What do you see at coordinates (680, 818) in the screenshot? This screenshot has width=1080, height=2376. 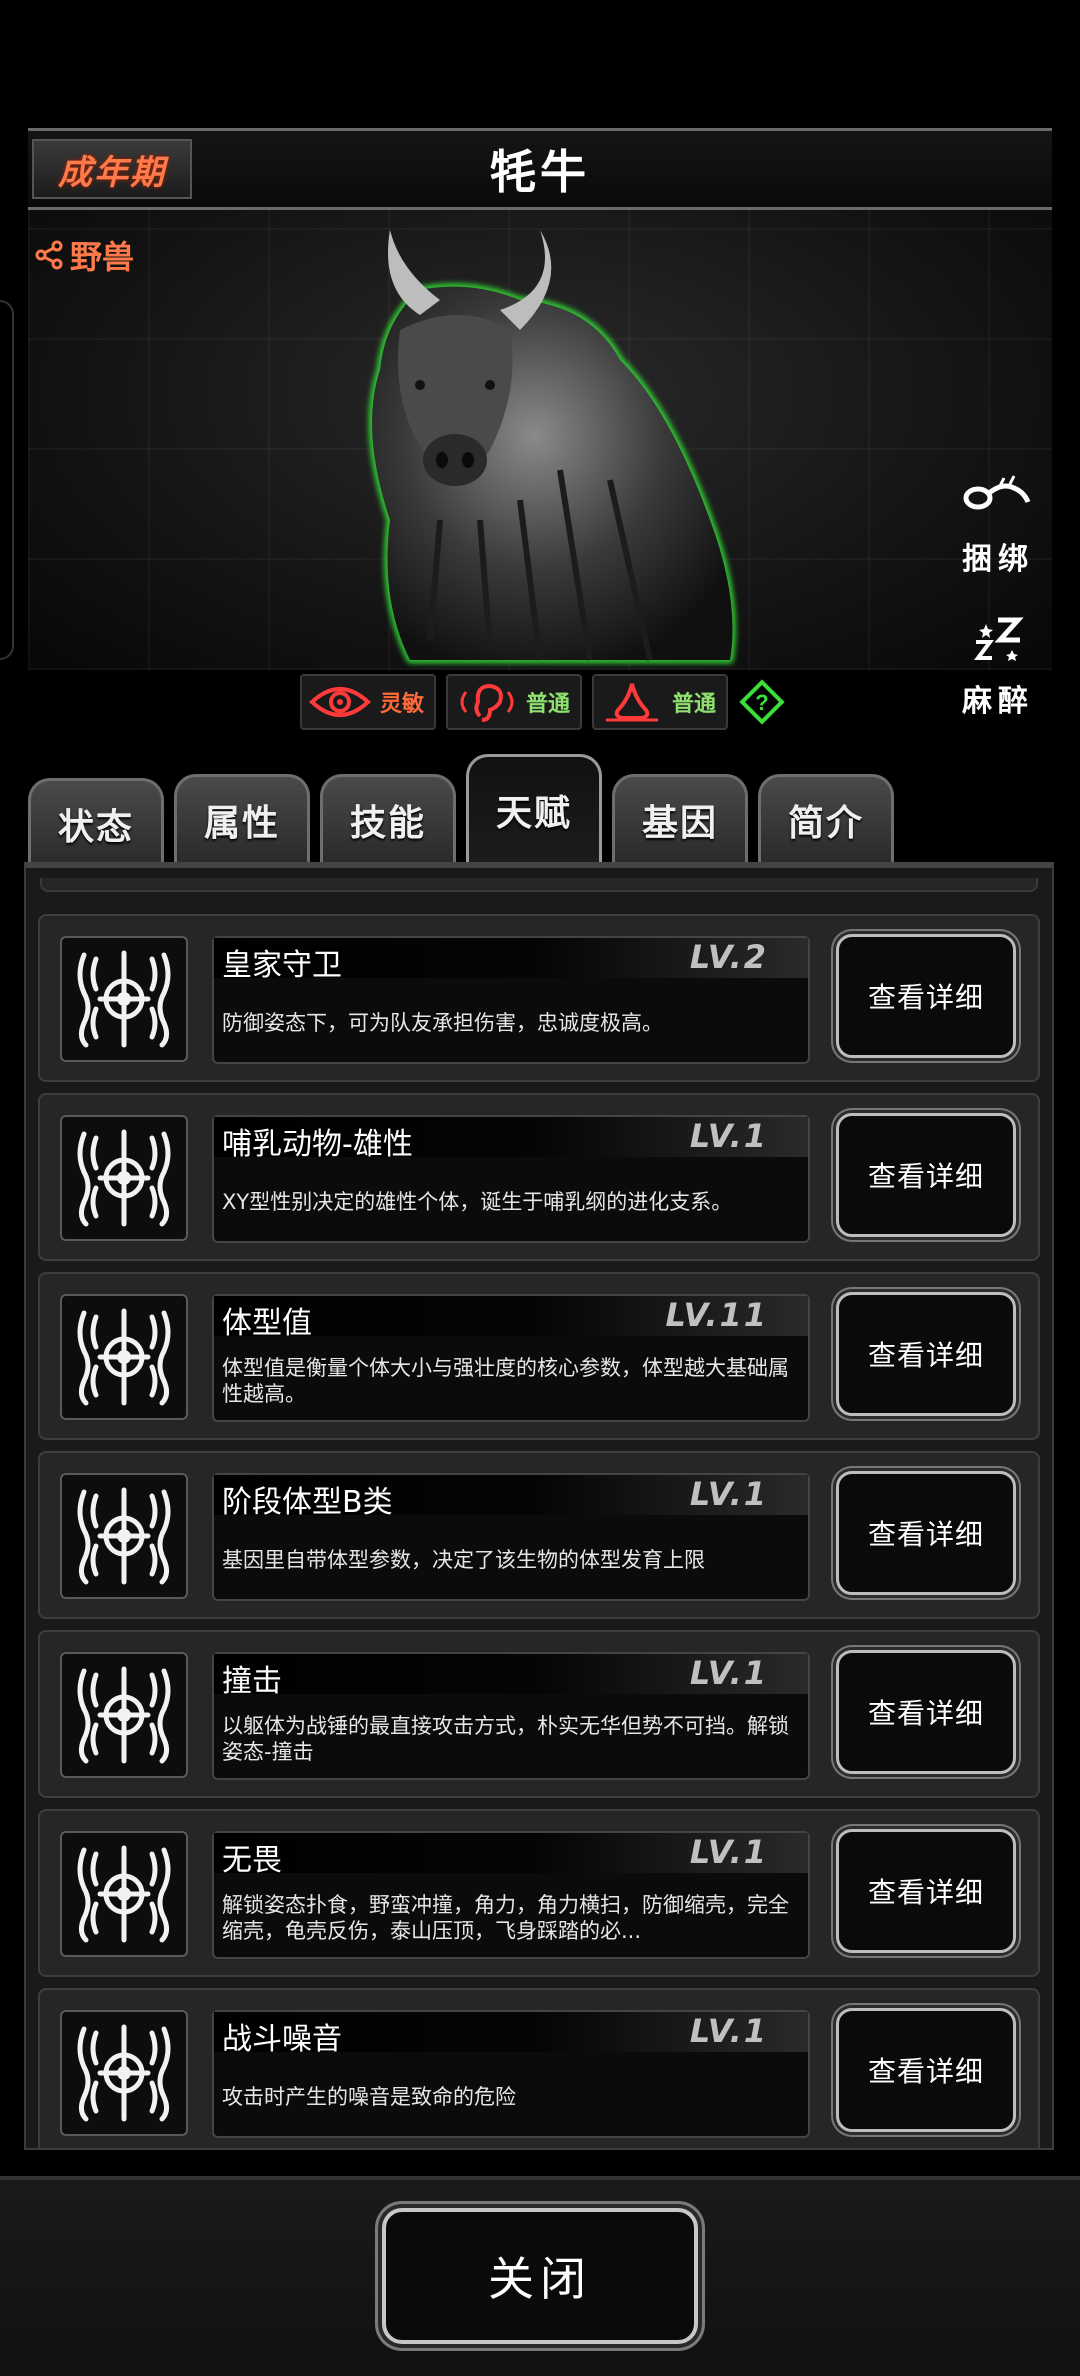 I see `tab-genes: 基因` at bounding box center [680, 818].